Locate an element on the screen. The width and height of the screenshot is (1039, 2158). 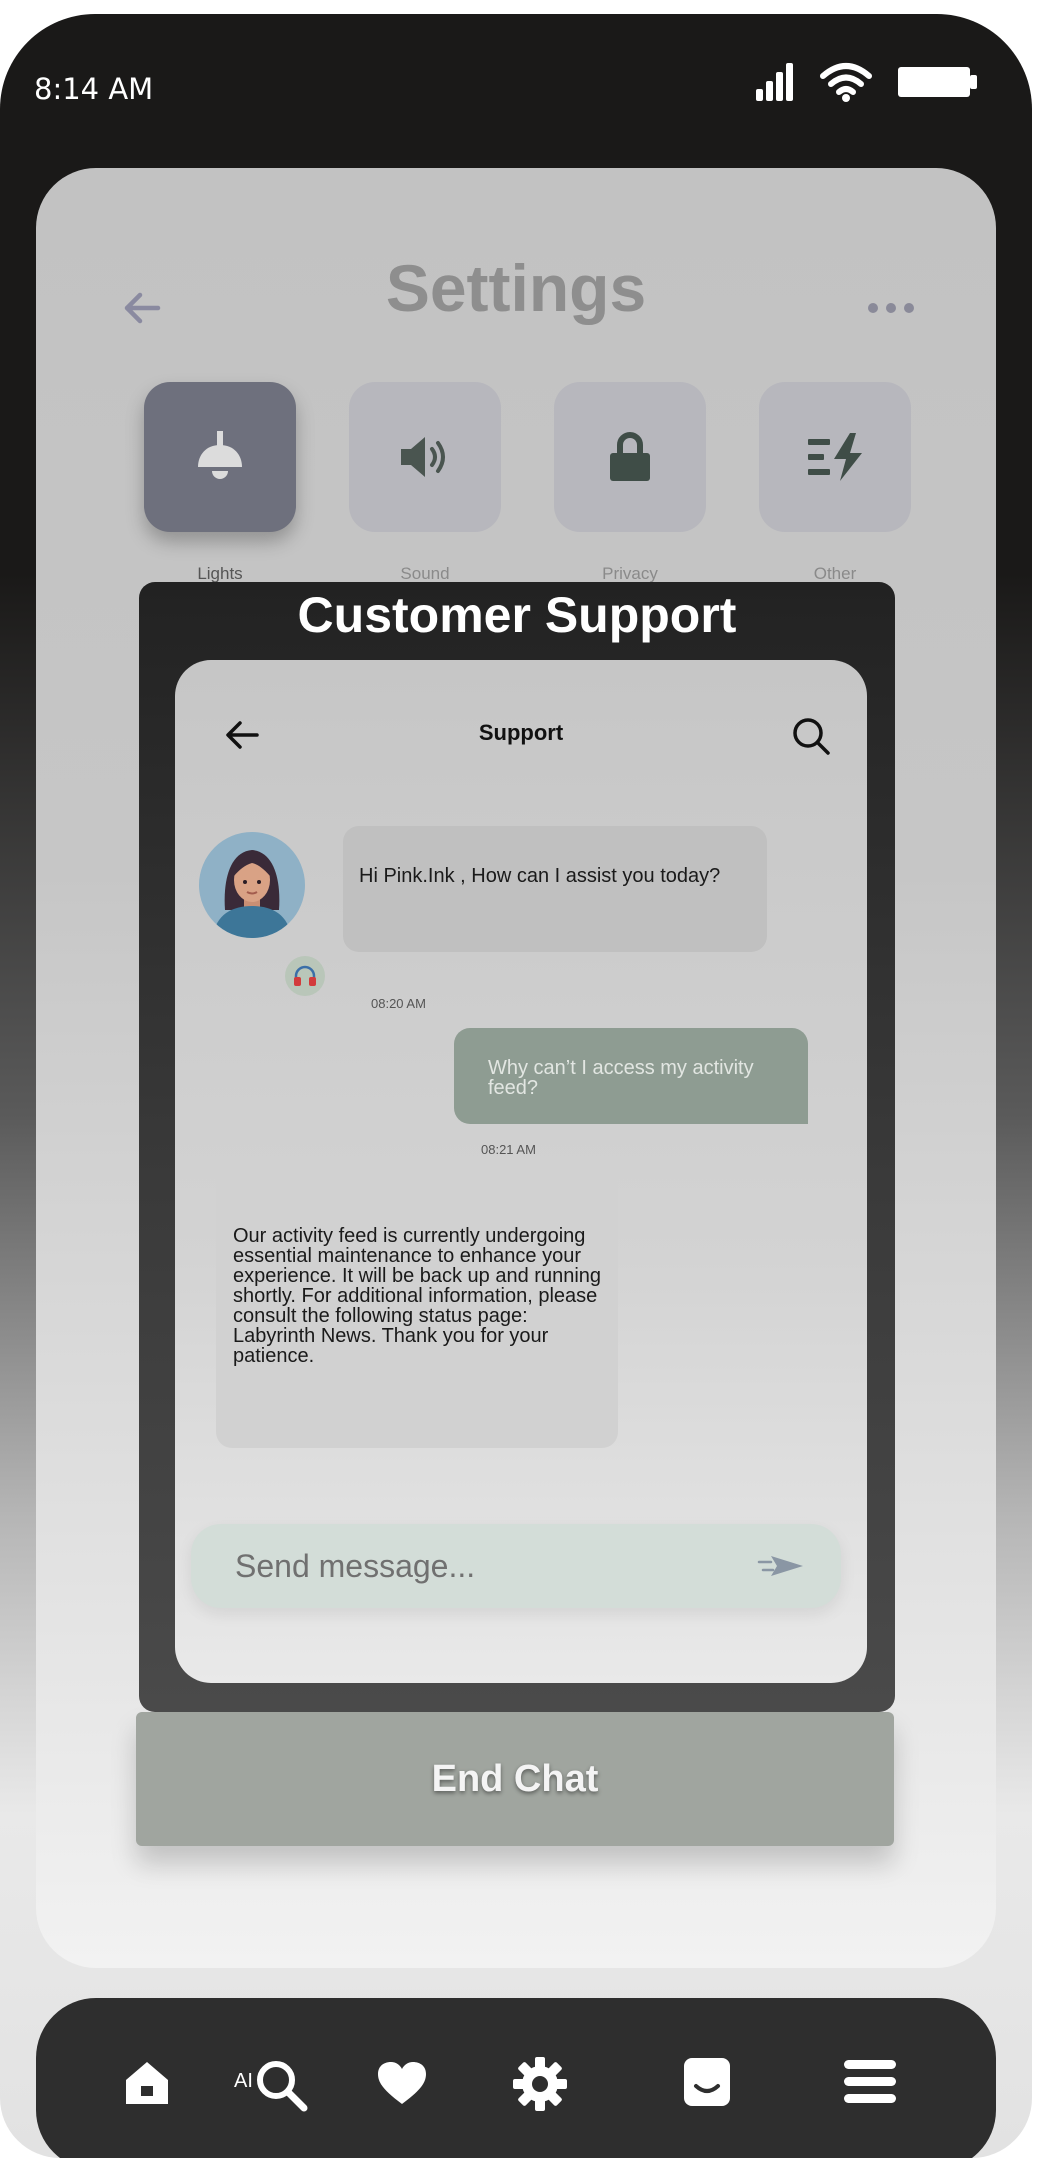
category-label: Privacy is located at coordinates (630, 573).